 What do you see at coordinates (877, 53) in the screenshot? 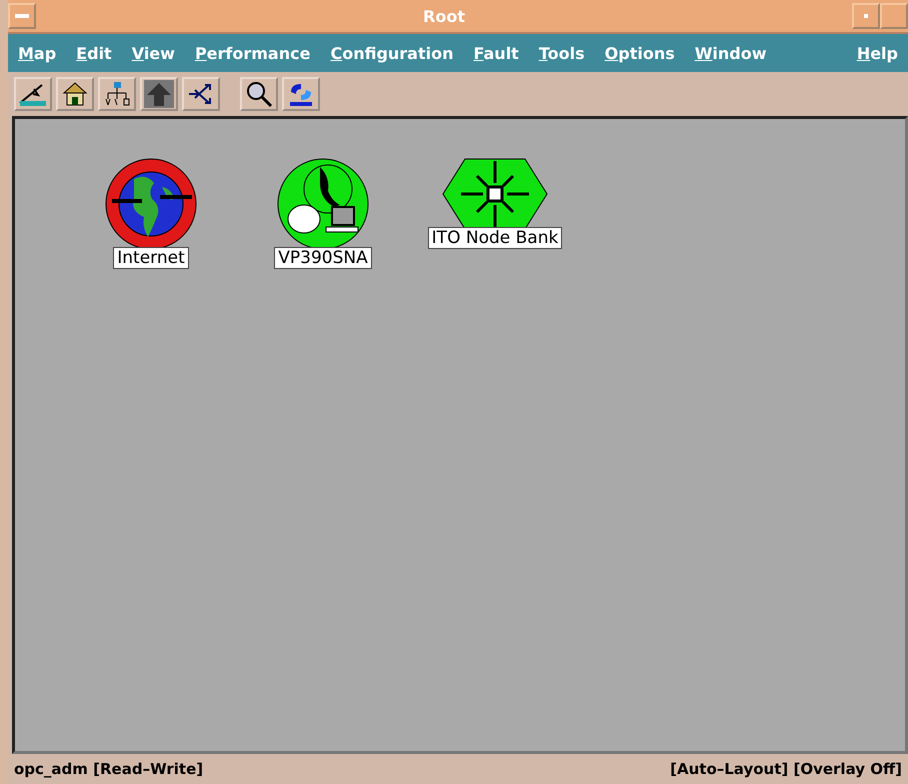
I see `menu-item: Help` at bounding box center [877, 53].